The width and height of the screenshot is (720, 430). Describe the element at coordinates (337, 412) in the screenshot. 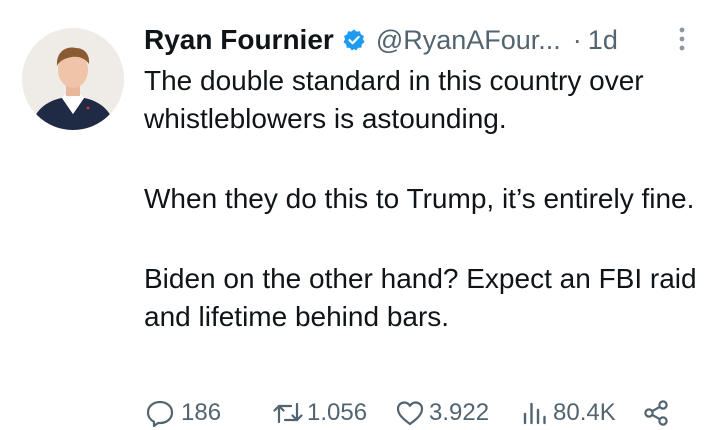

I see `retweet-count: 1.056` at that location.